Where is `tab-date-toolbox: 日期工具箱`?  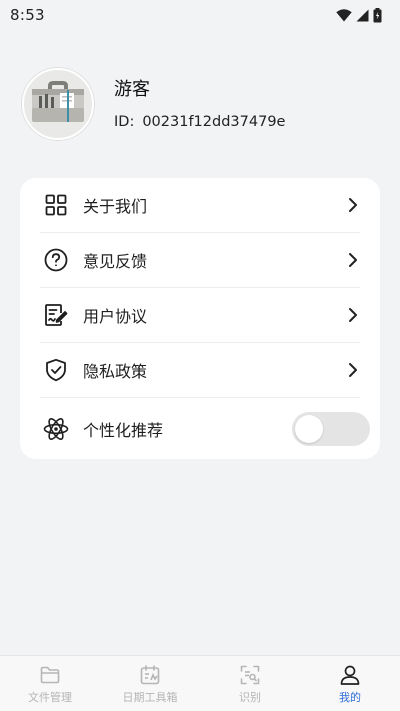
tab-date-toolbox: 日期工具箱 is located at coordinates (150, 683).